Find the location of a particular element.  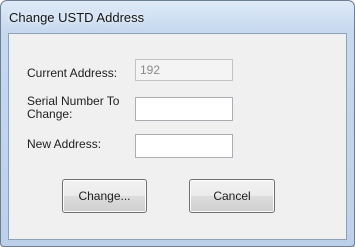

serial-number-label-line2: Change: is located at coordinates (50, 114).